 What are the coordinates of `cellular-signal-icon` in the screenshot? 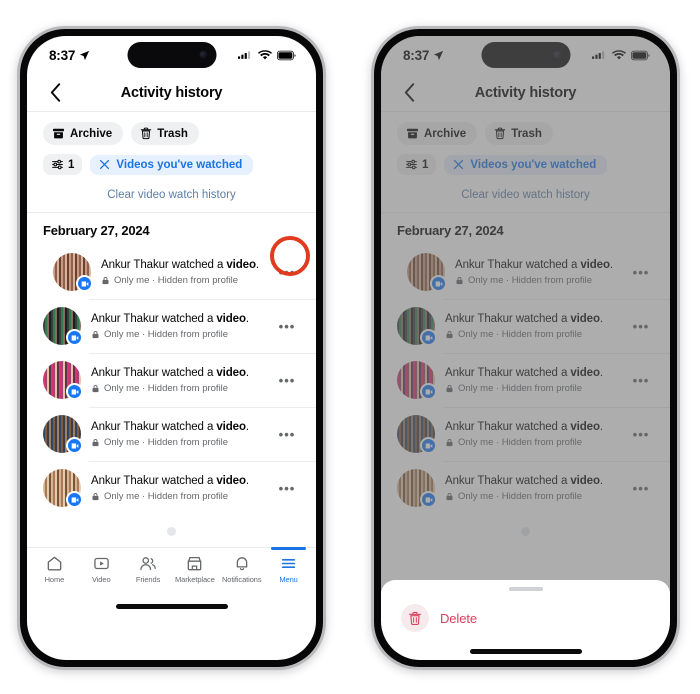 It's located at (244, 54).